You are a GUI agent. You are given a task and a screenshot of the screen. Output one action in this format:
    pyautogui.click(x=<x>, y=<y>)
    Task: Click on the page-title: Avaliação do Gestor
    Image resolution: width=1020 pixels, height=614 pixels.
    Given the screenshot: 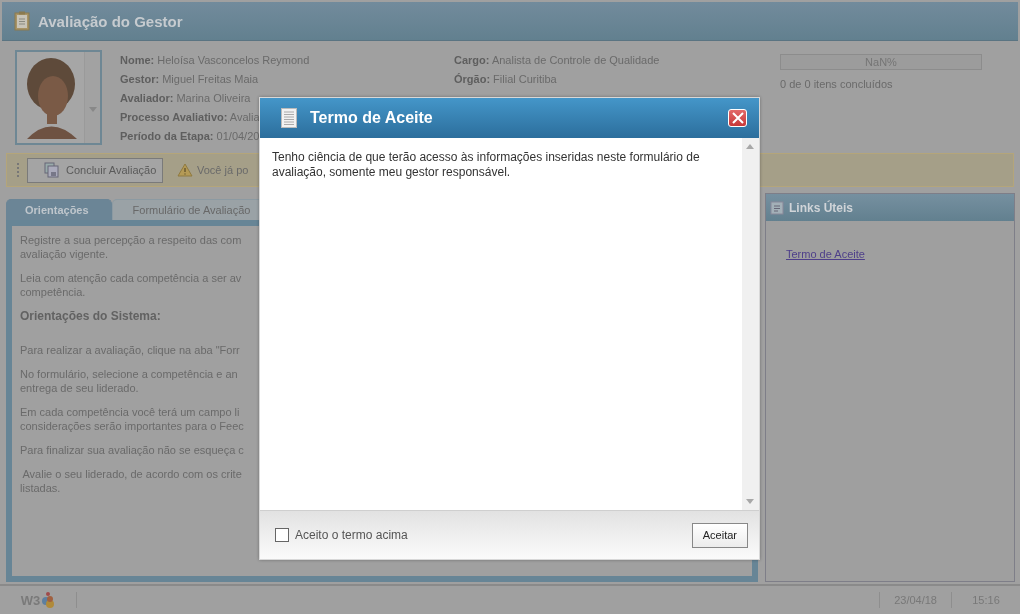 What is the action you would take?
    pyautogui.click(x=110, y=21)
    